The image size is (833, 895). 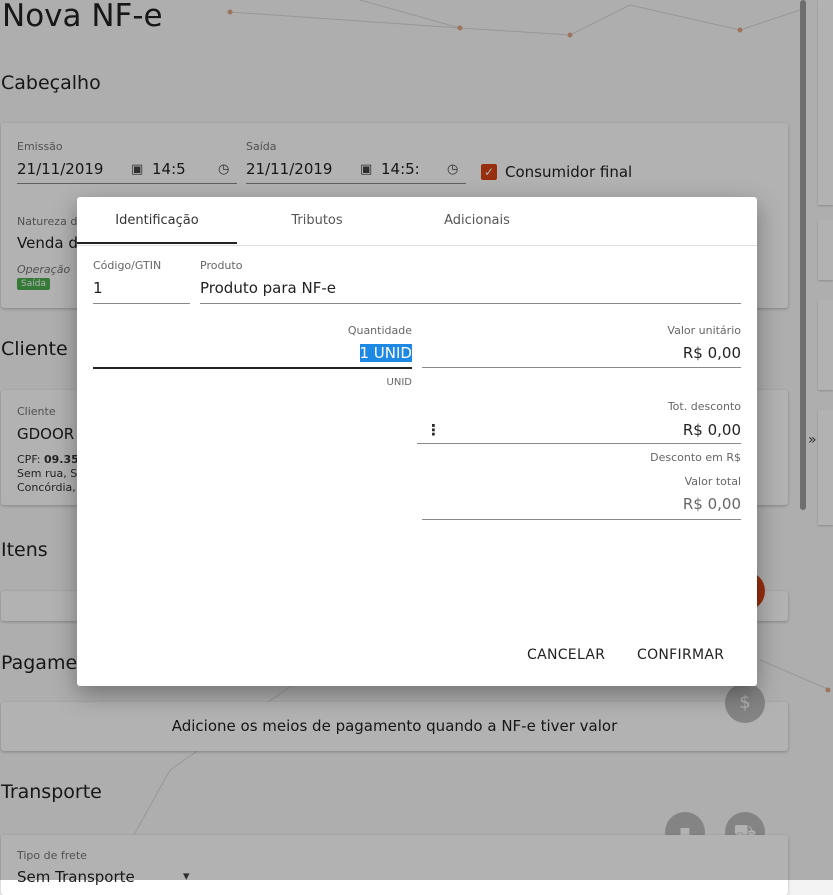 What do you see at coordinates (695, 457) in the screenshot?
I see `discount-hint: Desconto em R$` at bounding box center [695, 457].